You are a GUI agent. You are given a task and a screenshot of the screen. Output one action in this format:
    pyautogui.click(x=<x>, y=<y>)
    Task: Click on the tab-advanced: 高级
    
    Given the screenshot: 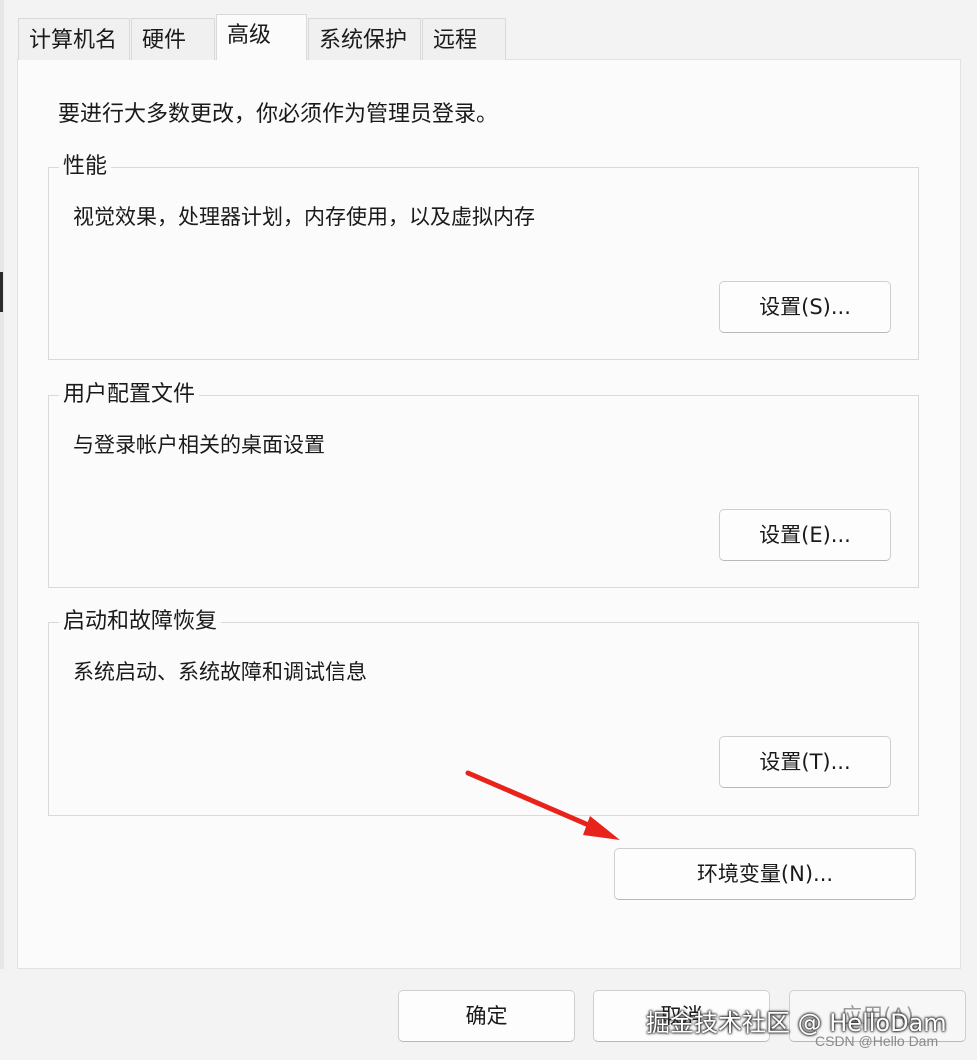 What is the action you would take?
    pyautogui.click(x=261, y=37)
    